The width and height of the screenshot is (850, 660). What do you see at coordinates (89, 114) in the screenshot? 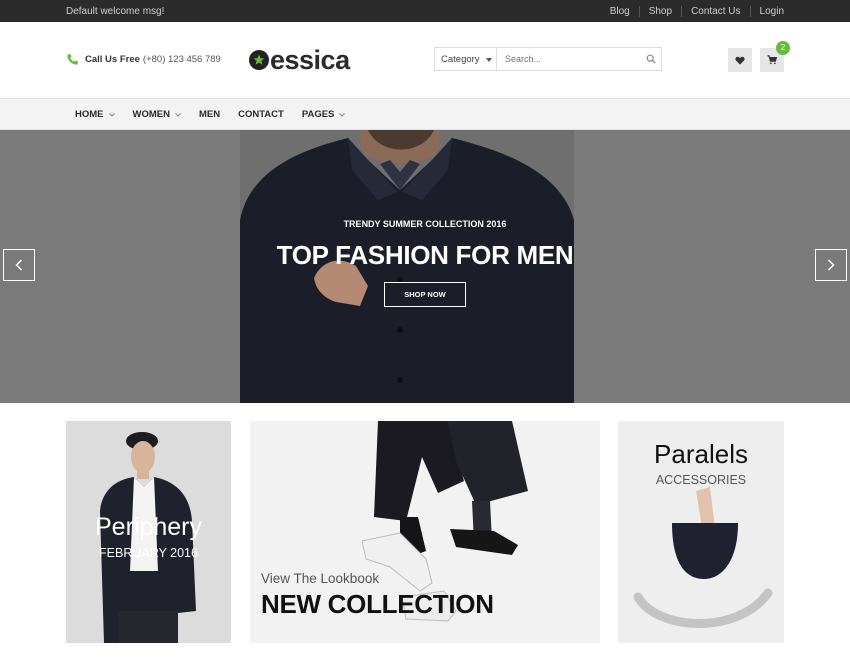
I see `nav-label: HOME` at bounding box center [89, 114].